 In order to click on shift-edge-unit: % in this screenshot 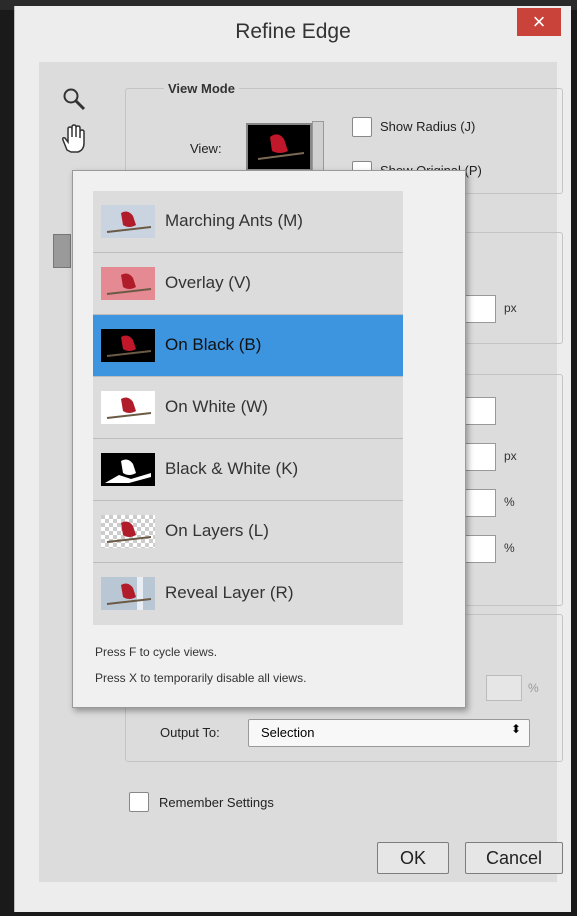, I will do `click(509, 548)`.